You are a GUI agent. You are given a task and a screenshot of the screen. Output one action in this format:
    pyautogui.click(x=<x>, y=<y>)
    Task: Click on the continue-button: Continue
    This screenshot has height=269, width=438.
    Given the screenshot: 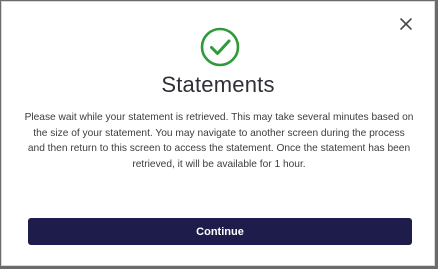 What is the action you would take?
    pyautogui.click(x=220, y=231)
    